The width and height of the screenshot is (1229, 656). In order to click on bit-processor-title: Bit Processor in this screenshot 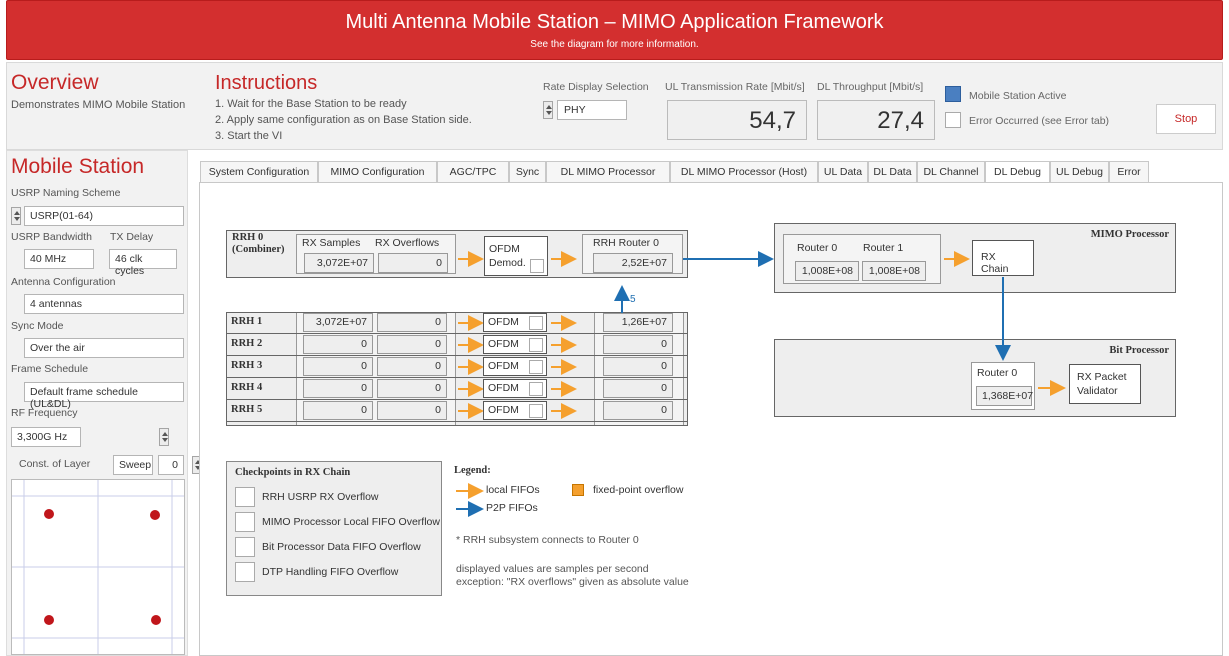, I will do `click(1139, 350)`.